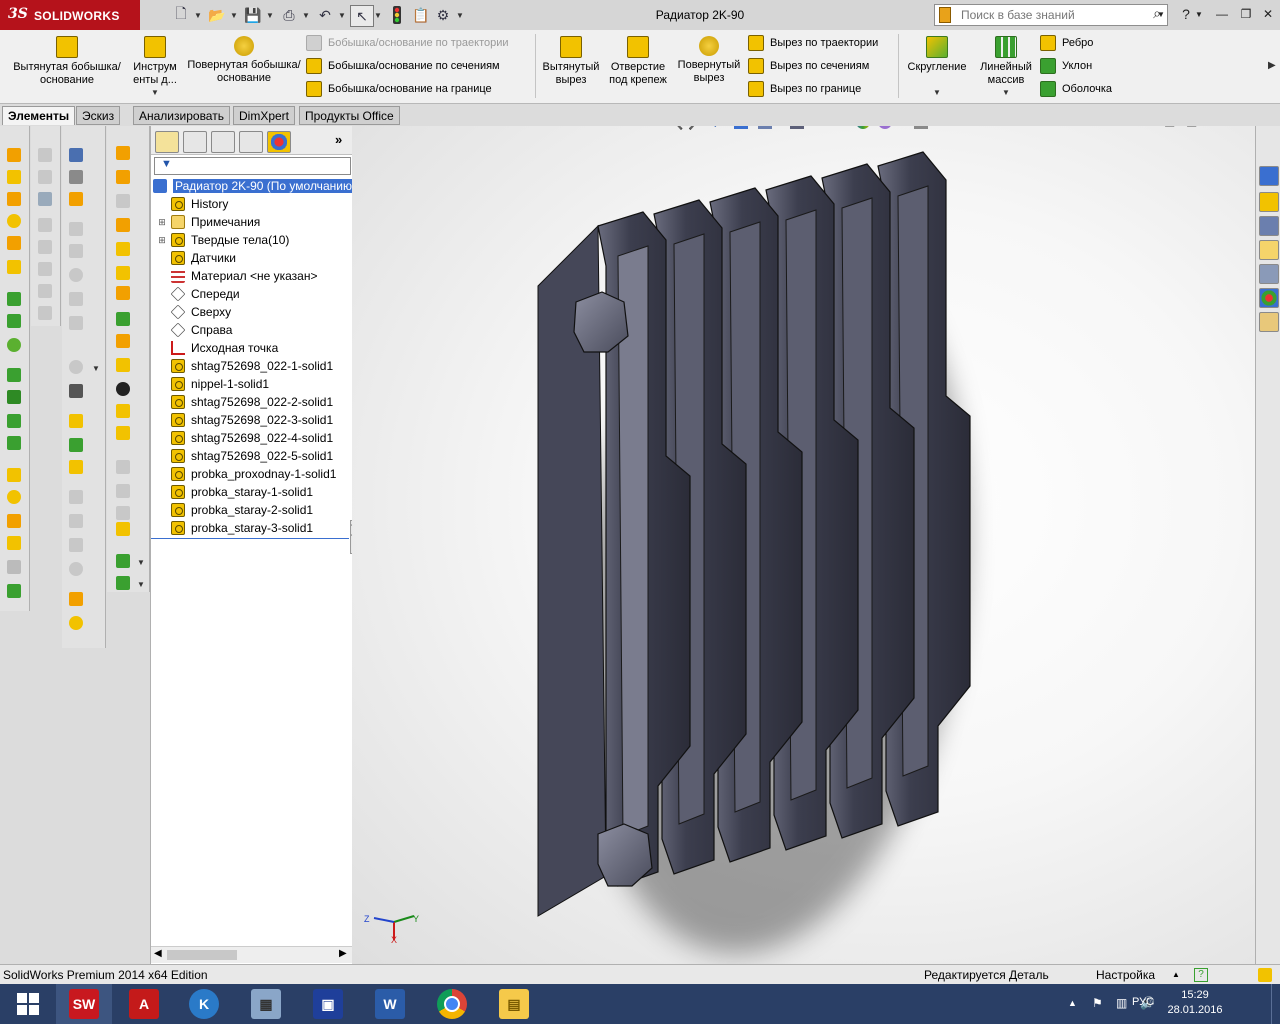 Image resolution: width=1280 pixels, height=1024 pixels. I want to click on tray-expand-icon: ▲, so click(1072, 1003).